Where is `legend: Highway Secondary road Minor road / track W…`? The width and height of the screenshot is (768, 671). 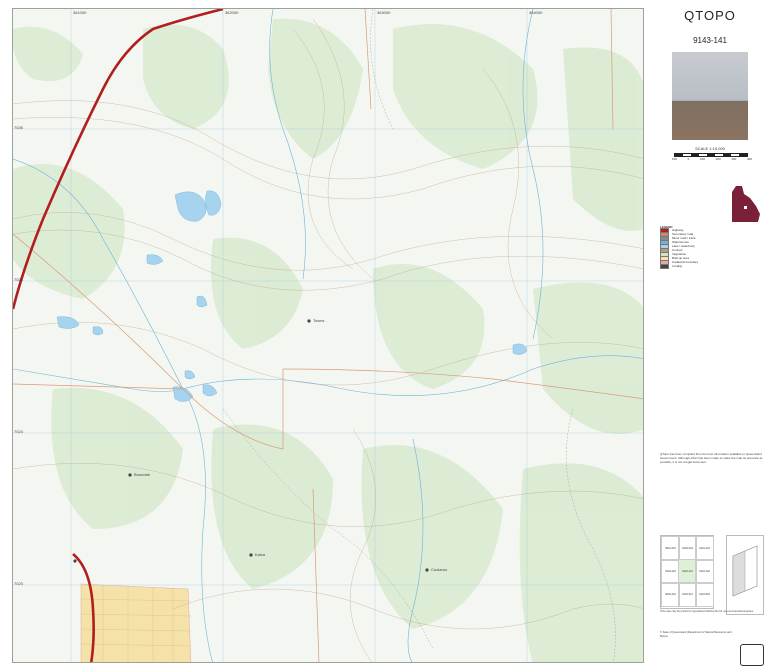
legend: Highway Secondary road Minor road / track W… is located at coordinates (712, 340).